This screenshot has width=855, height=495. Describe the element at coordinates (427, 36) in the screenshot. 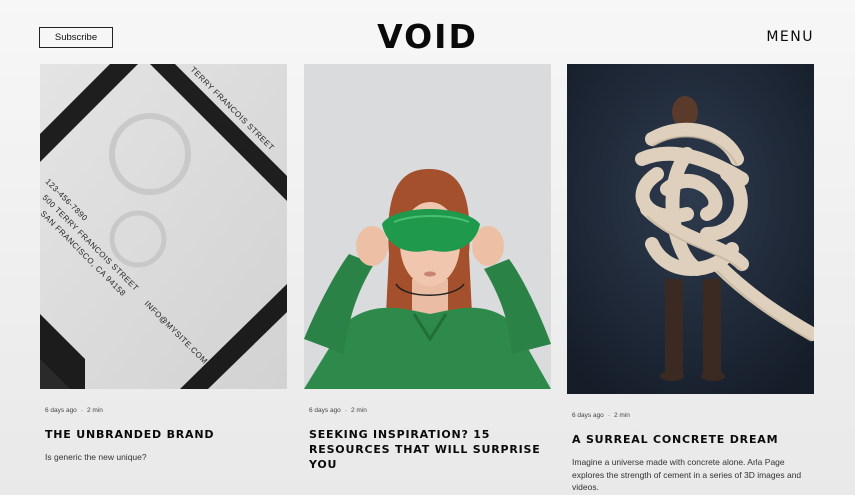

I see `site-logo: VOID` at that location.